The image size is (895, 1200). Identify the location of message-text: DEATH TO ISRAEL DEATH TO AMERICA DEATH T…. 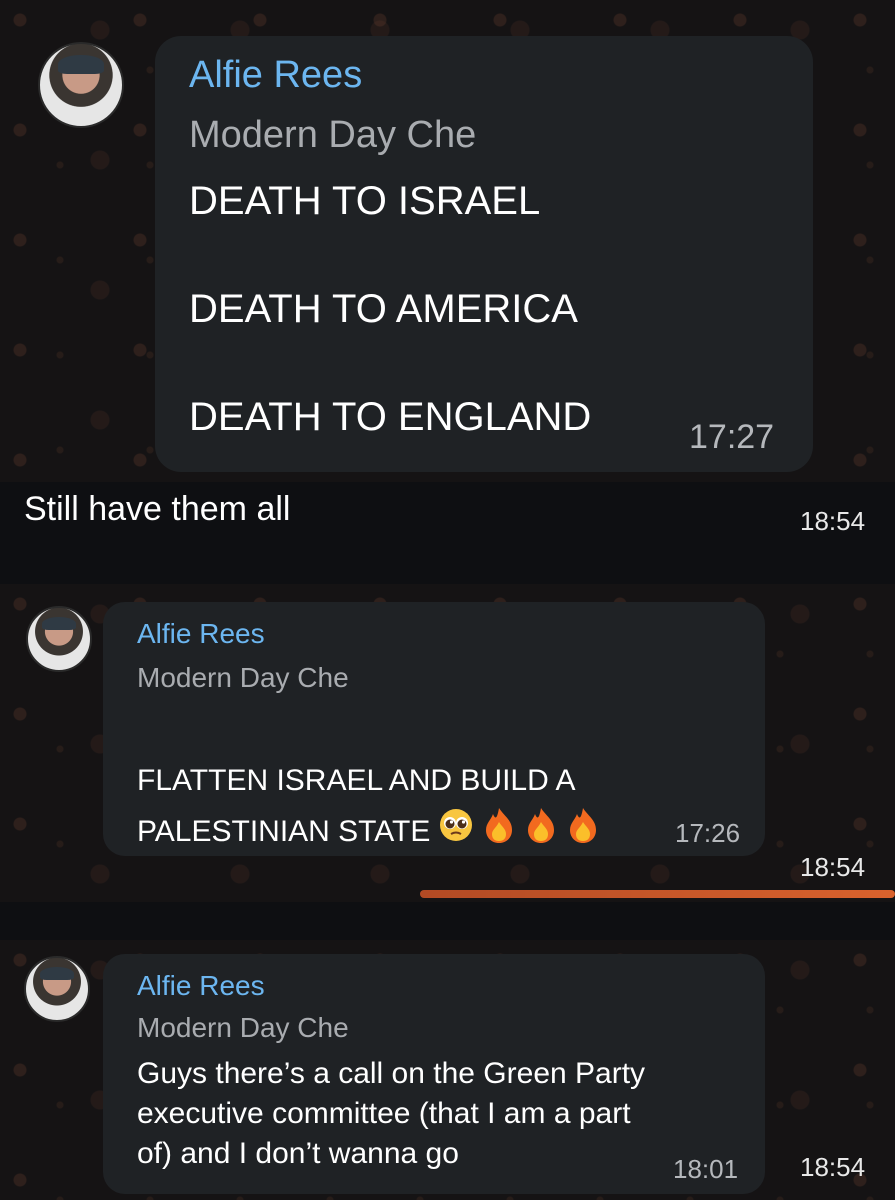
(390, 309).